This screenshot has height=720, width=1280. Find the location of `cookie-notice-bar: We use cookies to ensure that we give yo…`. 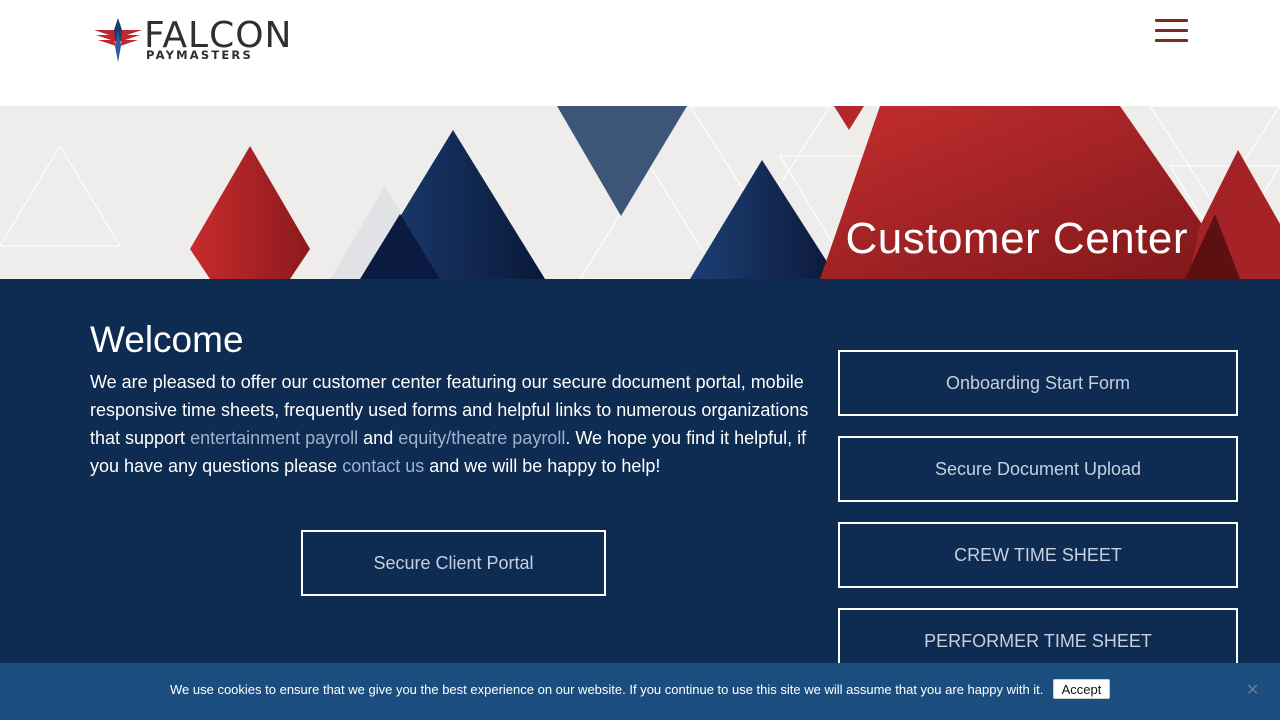

cookie-notice-bar: We use cookies to ensure that we give yo… is located at coordinates (640, 691).